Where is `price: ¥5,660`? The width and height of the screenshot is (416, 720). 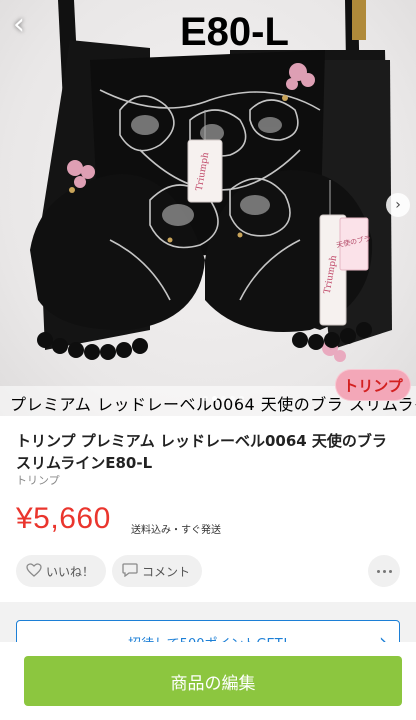 price: ¥5,660 is located at coordinates (63, 518).